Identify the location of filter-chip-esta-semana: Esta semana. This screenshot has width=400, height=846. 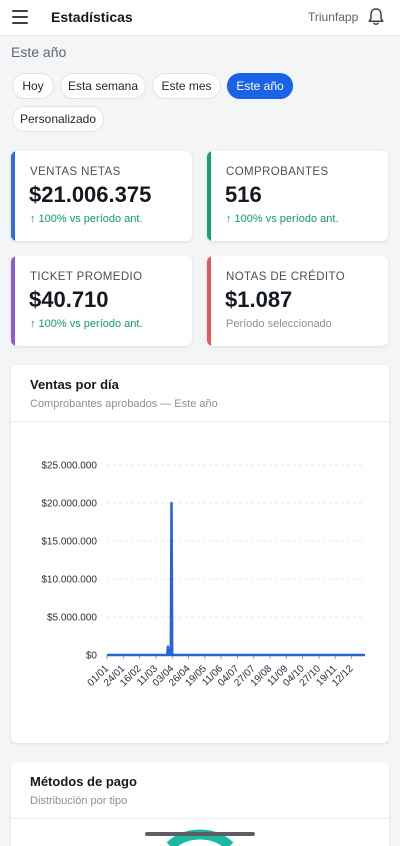
(103, 86).